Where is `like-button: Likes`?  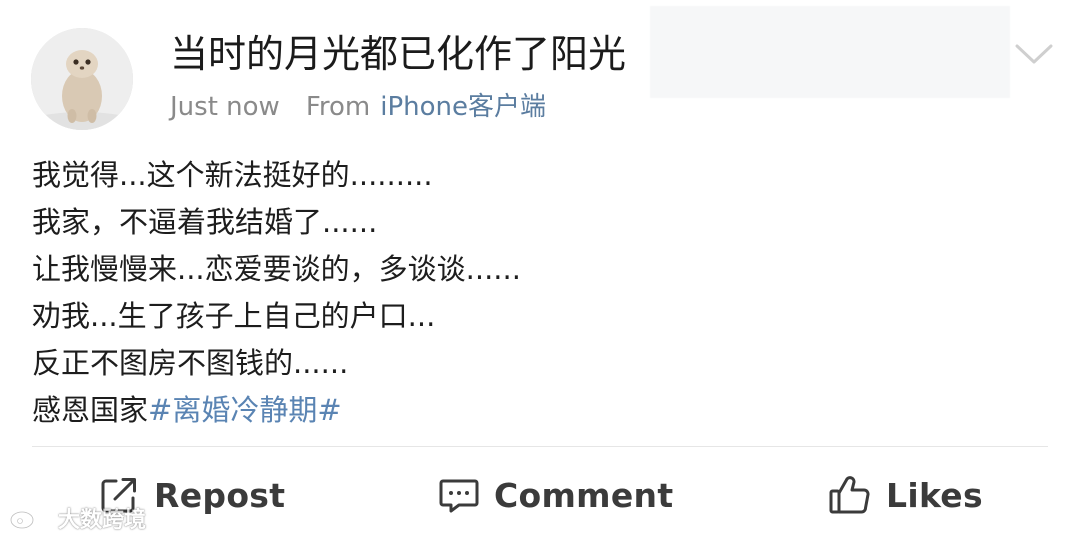 like-button: Likes is located at coordinates (905, 495).